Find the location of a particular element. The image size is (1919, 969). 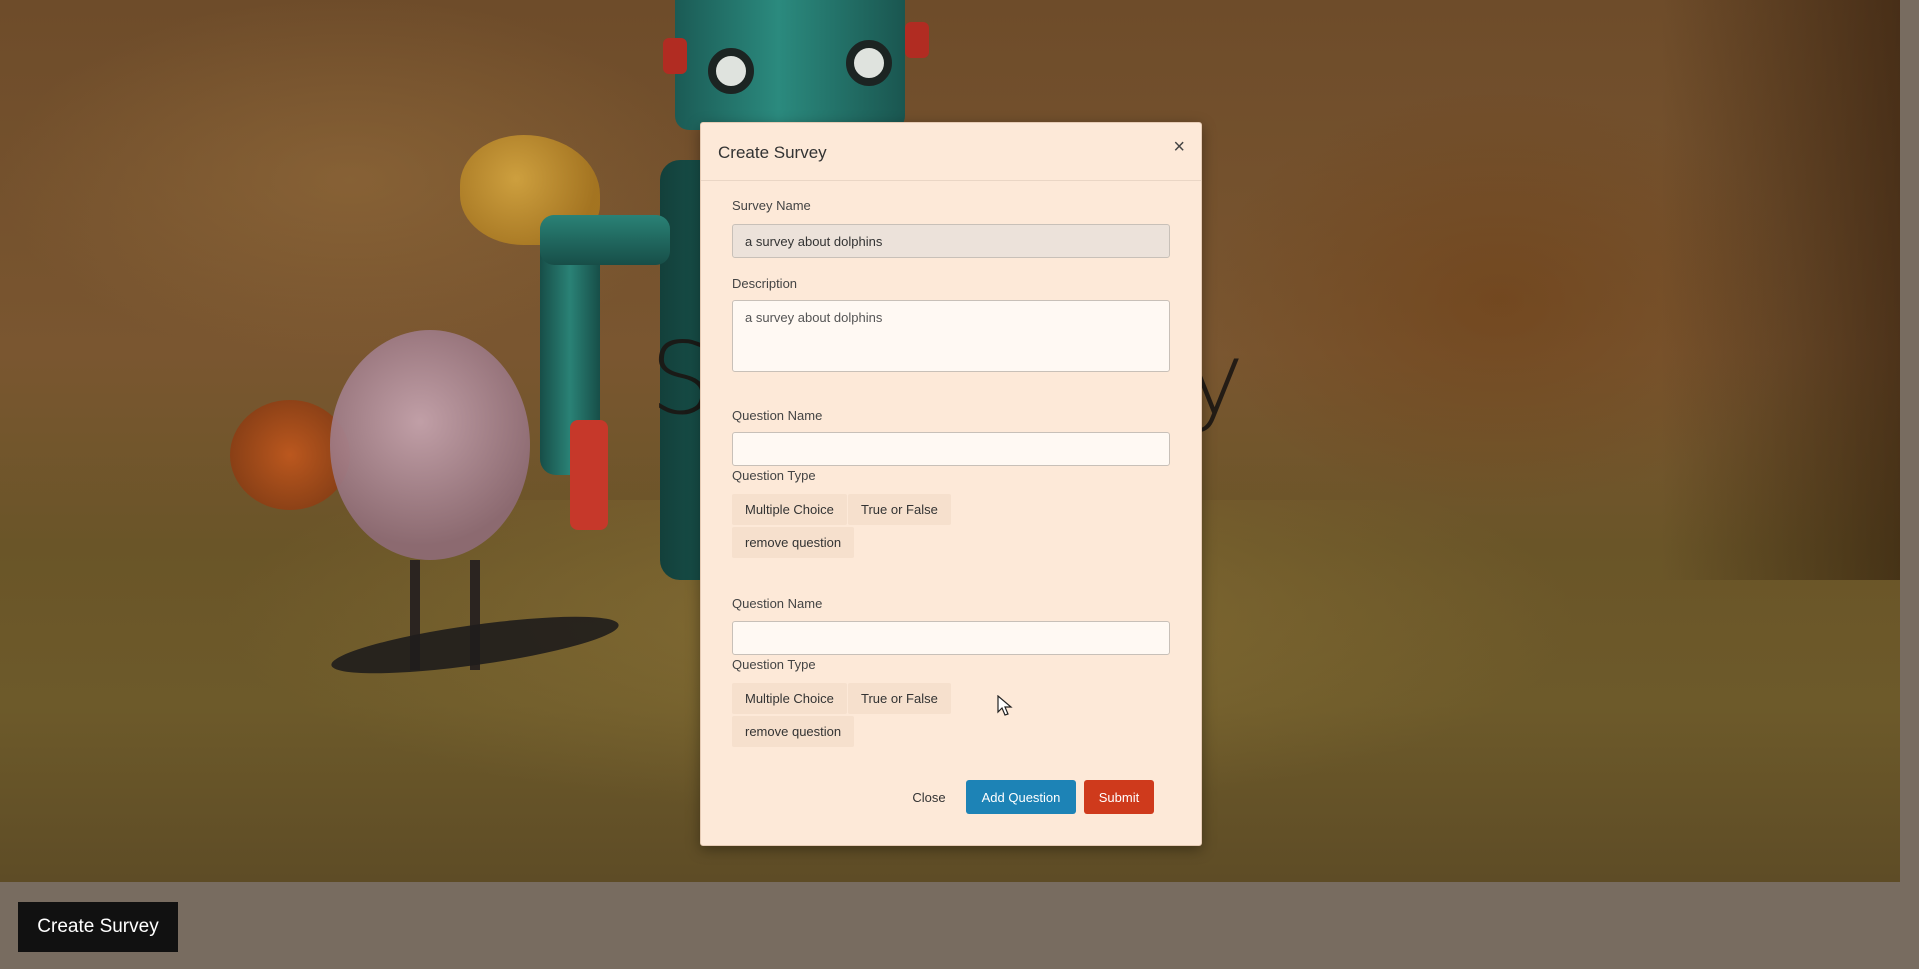

create-survey-button: Create Survey is located at coordinates (98, 927).